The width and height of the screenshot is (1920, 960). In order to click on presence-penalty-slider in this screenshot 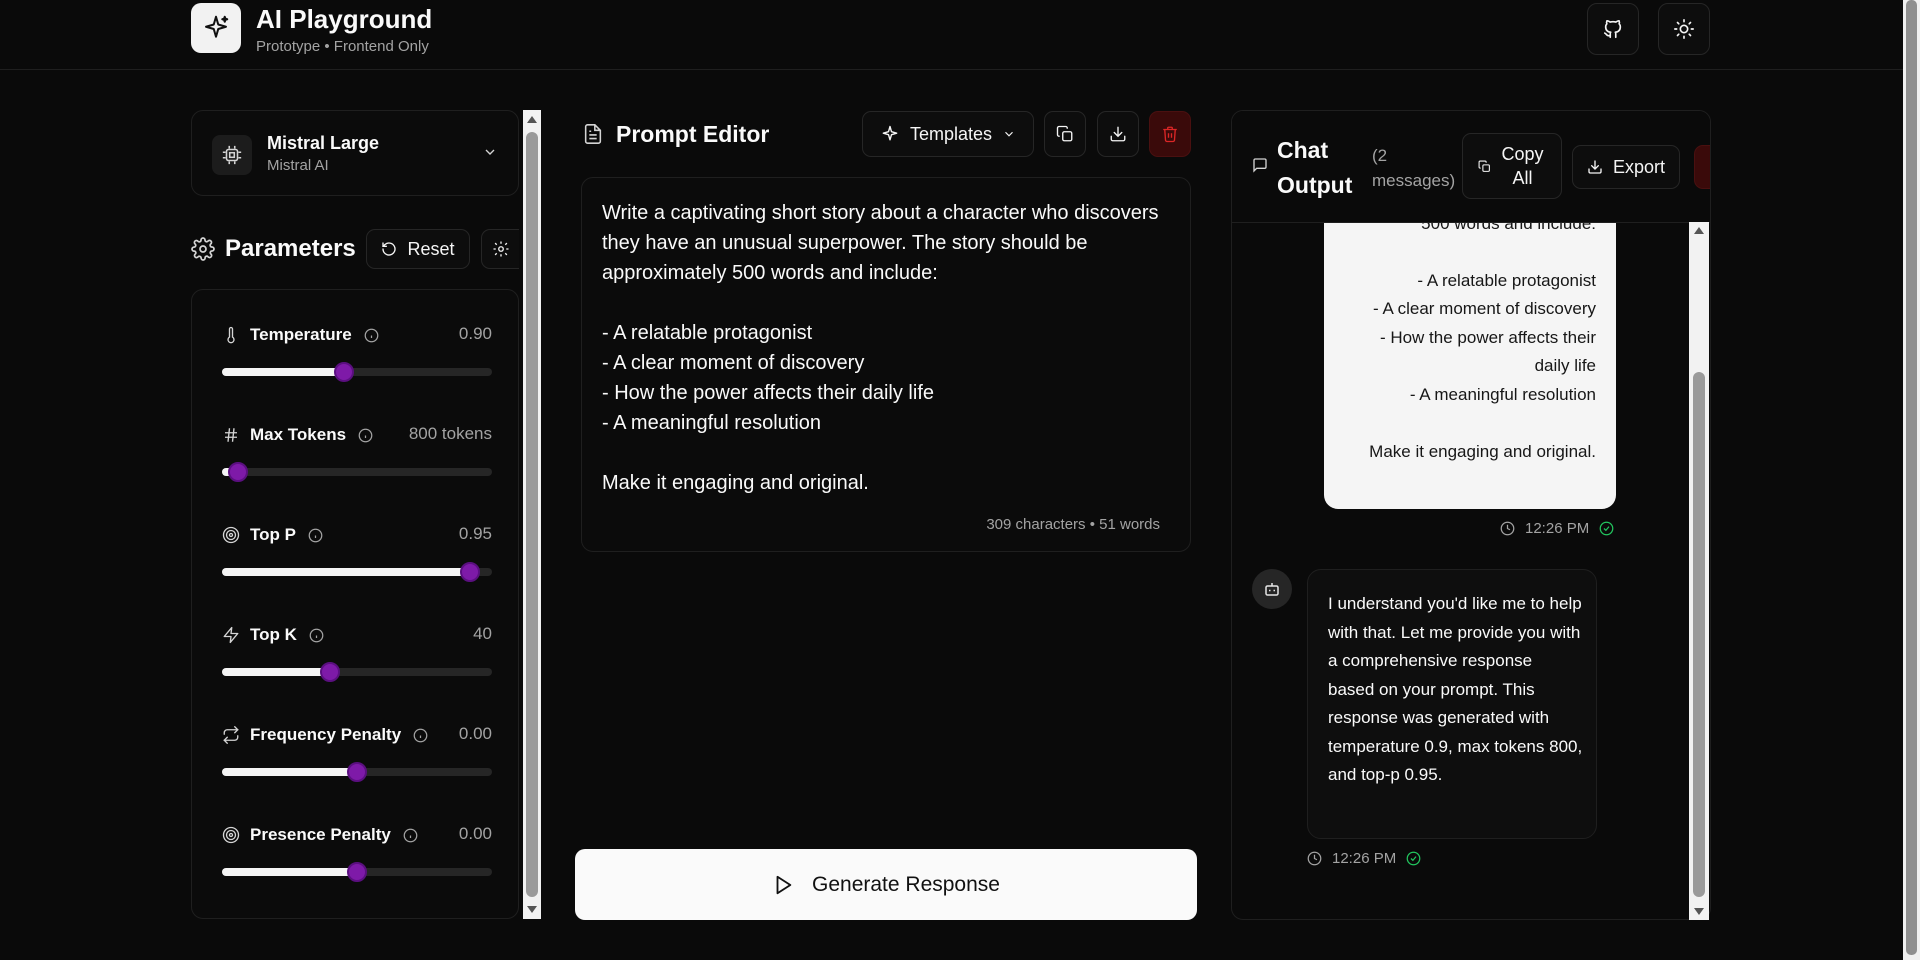, I will do `click(357, 872)`.